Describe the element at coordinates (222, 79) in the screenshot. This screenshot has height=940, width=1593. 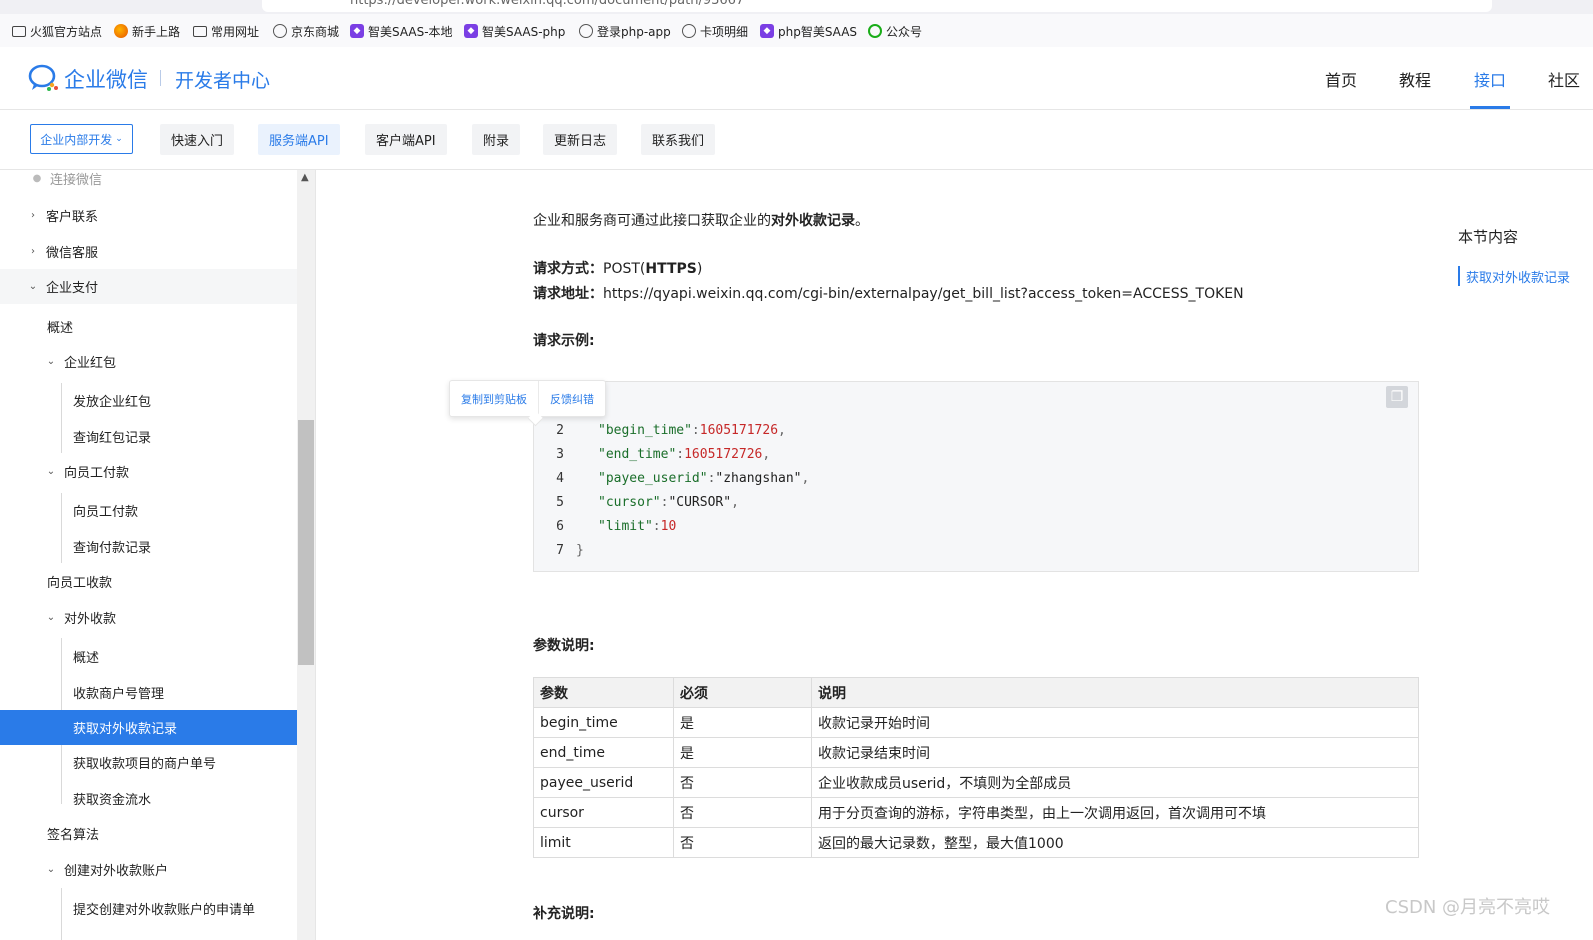
I see `logo-subtitle: 开发者中心` at that location.